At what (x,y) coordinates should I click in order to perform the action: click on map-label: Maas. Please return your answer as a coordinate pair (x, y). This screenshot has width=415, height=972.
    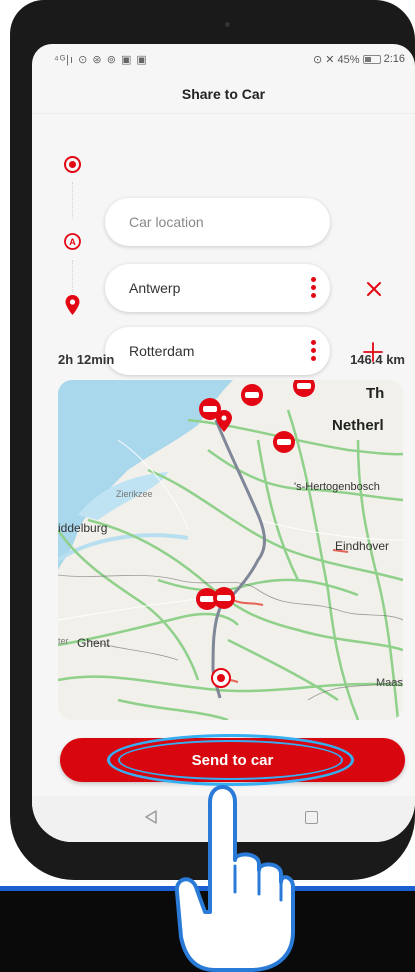
    Looking at the image, I should click on (389, 683).